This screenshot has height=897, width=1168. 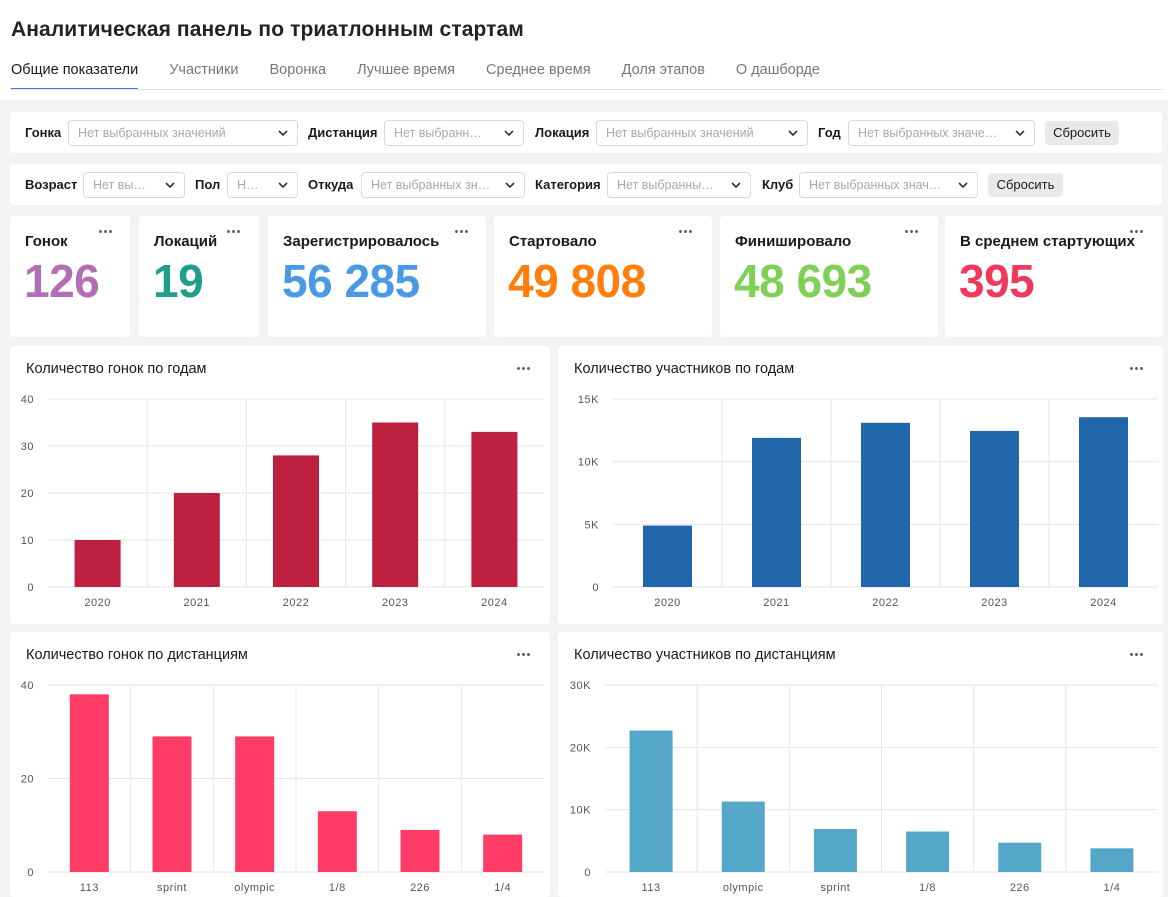 I want to click on x-tick-label: 2022, so click(x=296, y=603).